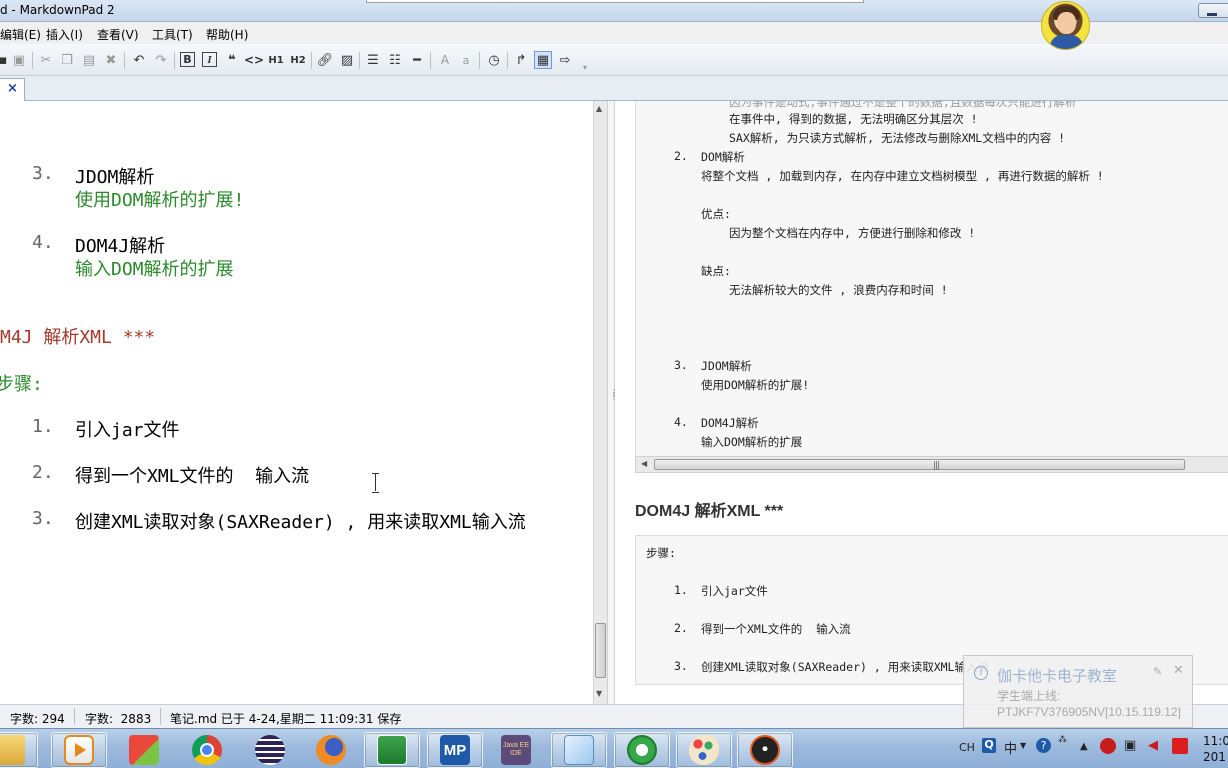  What do you see at coordinates (765, 750) in the screenshot?
I see `taskbar-ninja-tool` at bounding box center [765, 750].